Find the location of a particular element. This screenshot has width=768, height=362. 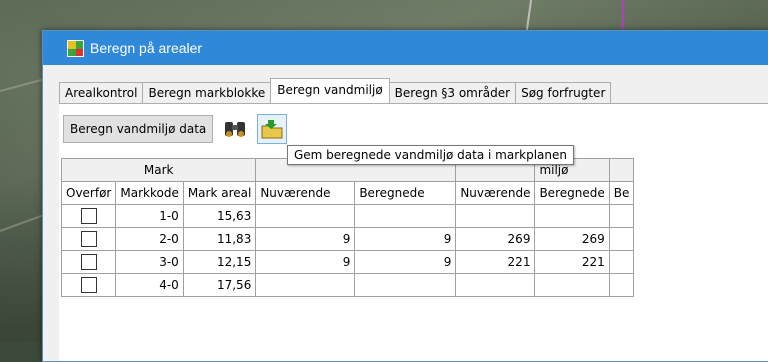

col-beregnede-2: Beregnede is located at coordinates (572, 193).